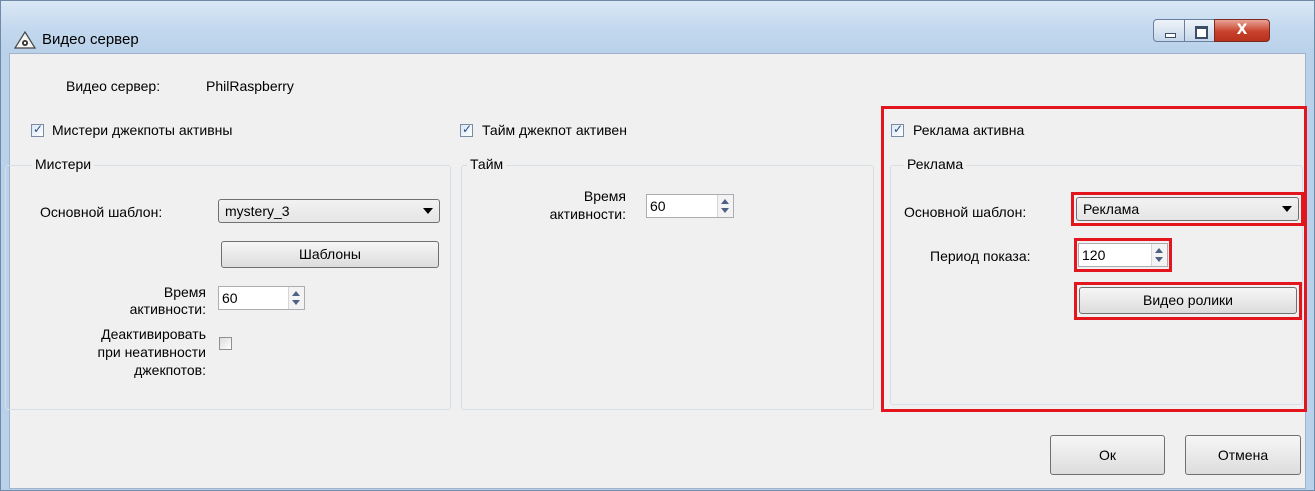 The image size is (1315, 491). Describe the element at coordinates (587, 214) in the screenshot. I see `time-active-time-label-line2: активности:` at that location.